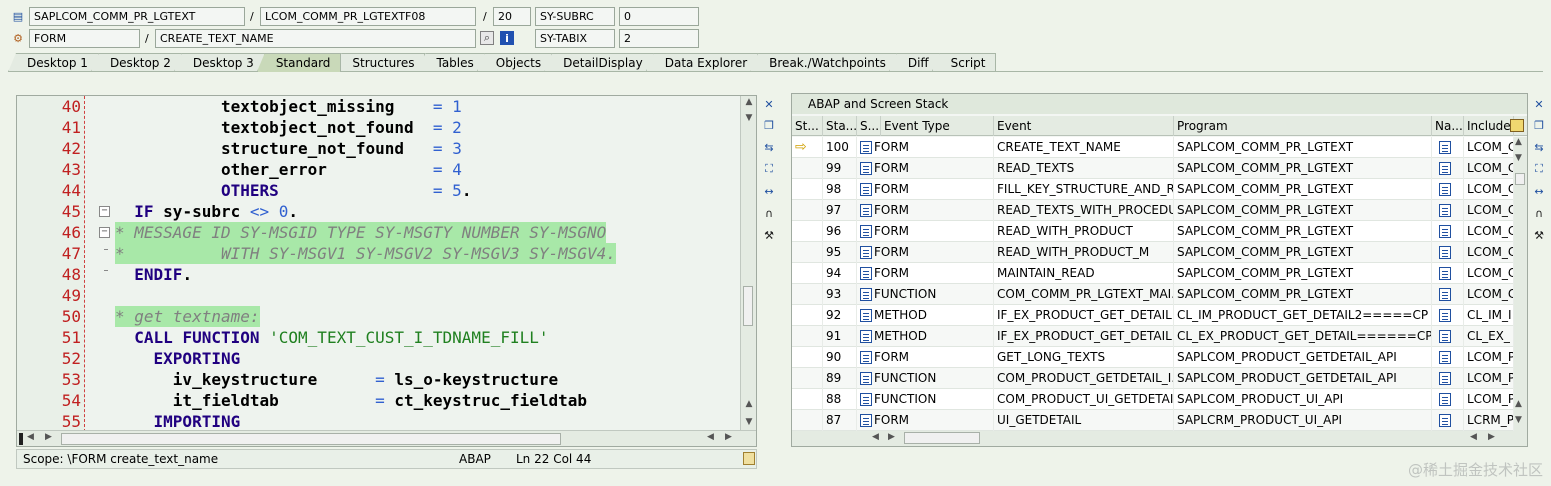 The height and width of the screenshot is (486, 1551). I want to click on editor-vscrollbar: ▲ ▼ ▲ ▼, so click(748, 264).